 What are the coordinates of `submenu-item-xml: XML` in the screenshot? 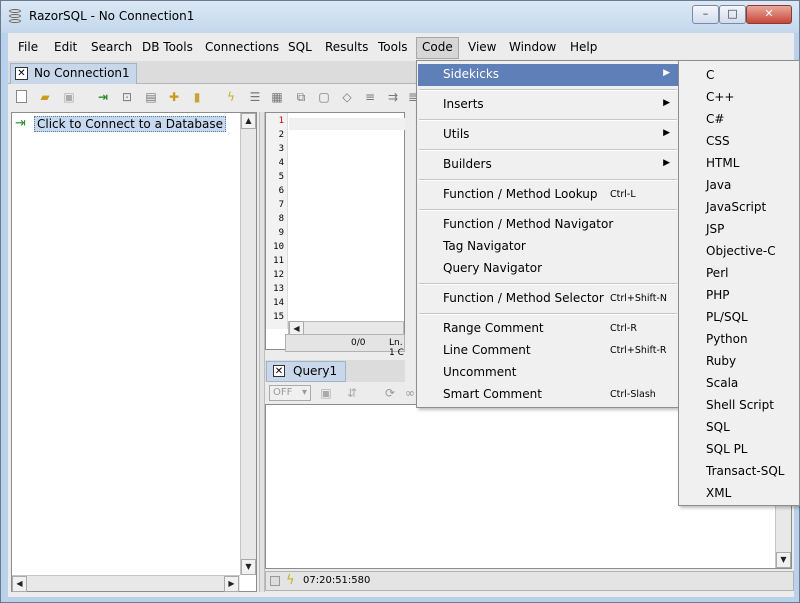 It's located at (739, 493).